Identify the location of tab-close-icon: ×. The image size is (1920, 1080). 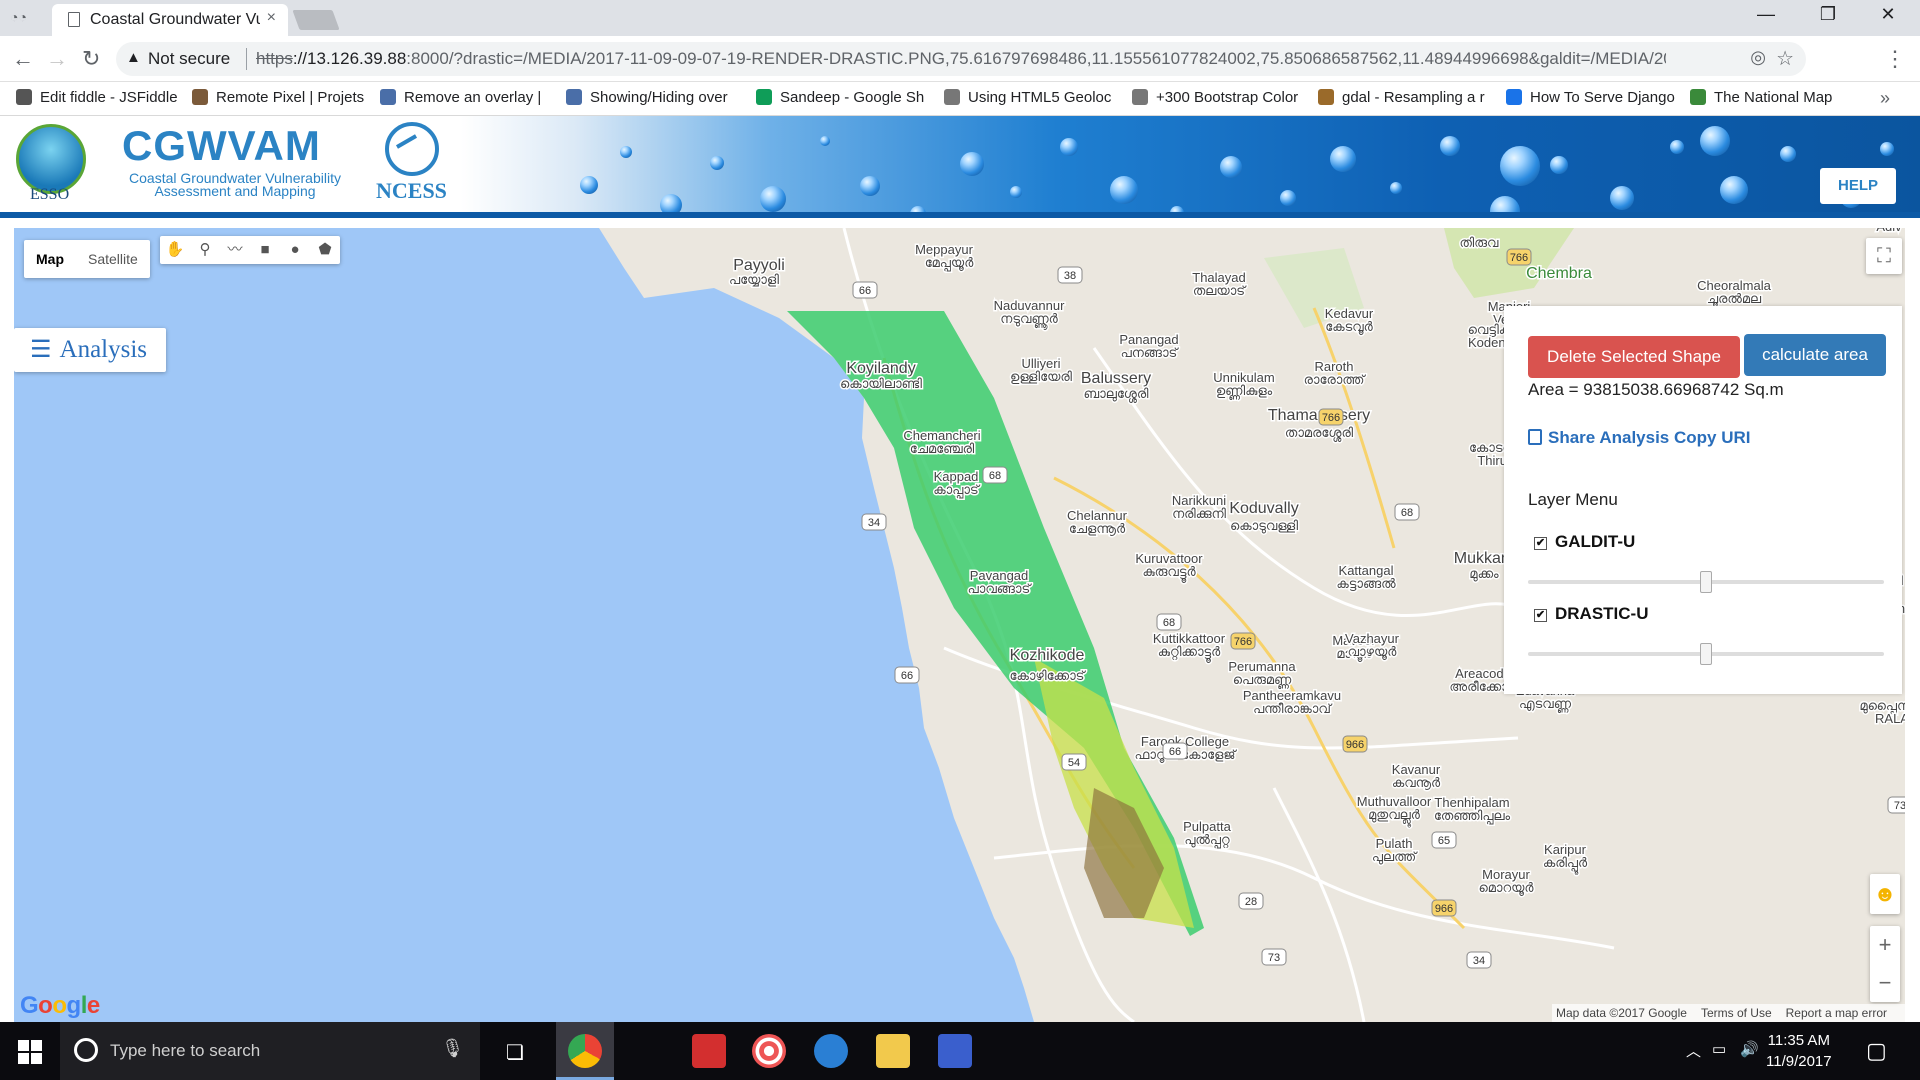
(271, 18).